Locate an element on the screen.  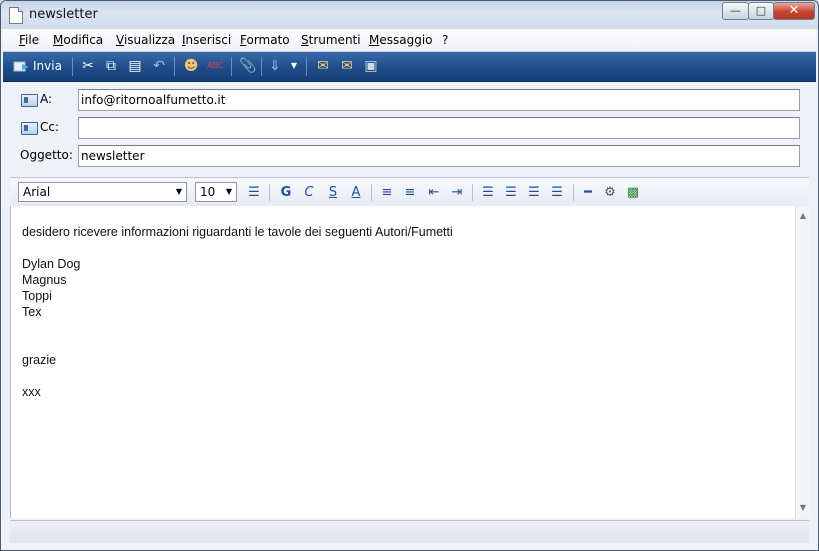
align-right-icon: ☰ is located at coordinates (534, 193).